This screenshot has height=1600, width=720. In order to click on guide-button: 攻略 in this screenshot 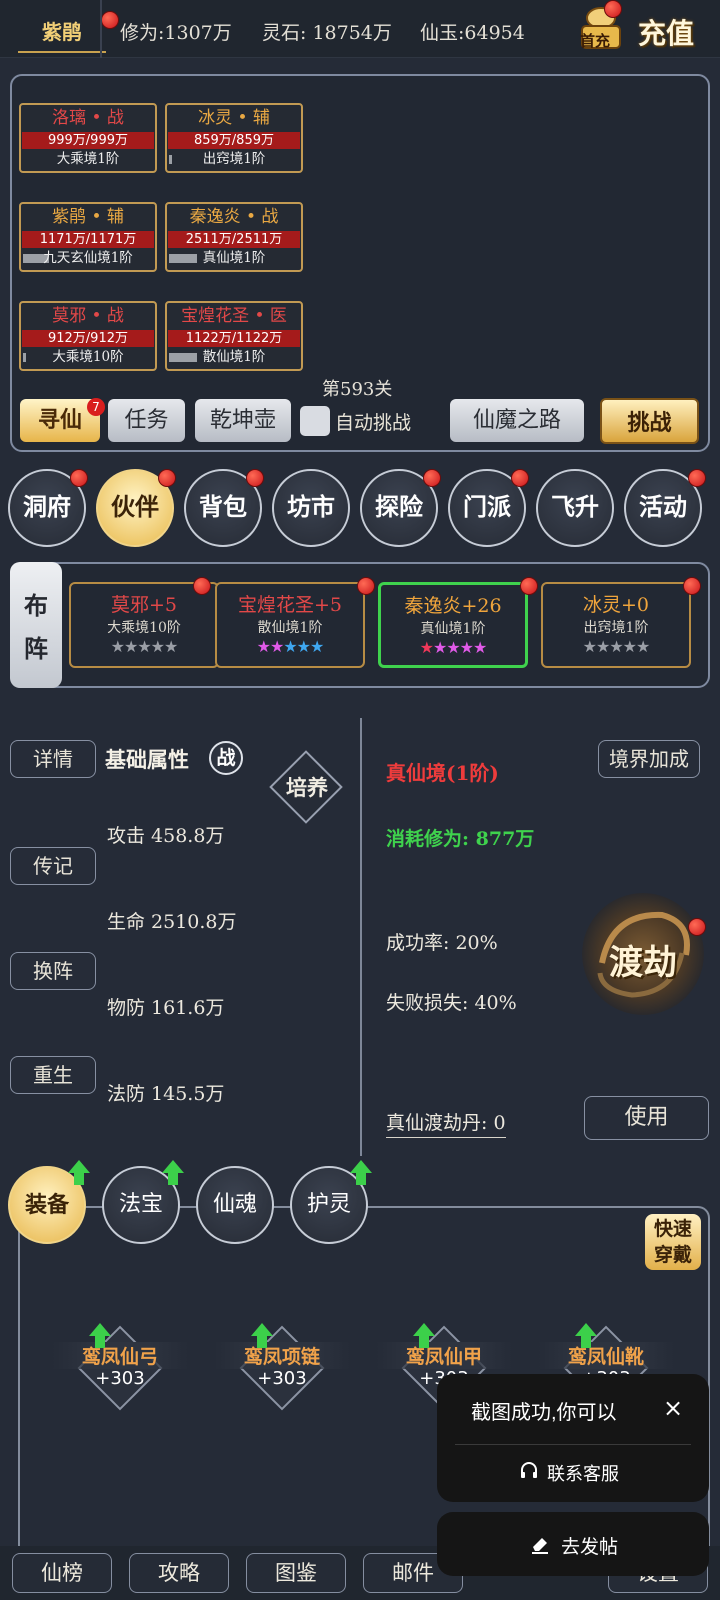, I will do `click(179, 1573)`.